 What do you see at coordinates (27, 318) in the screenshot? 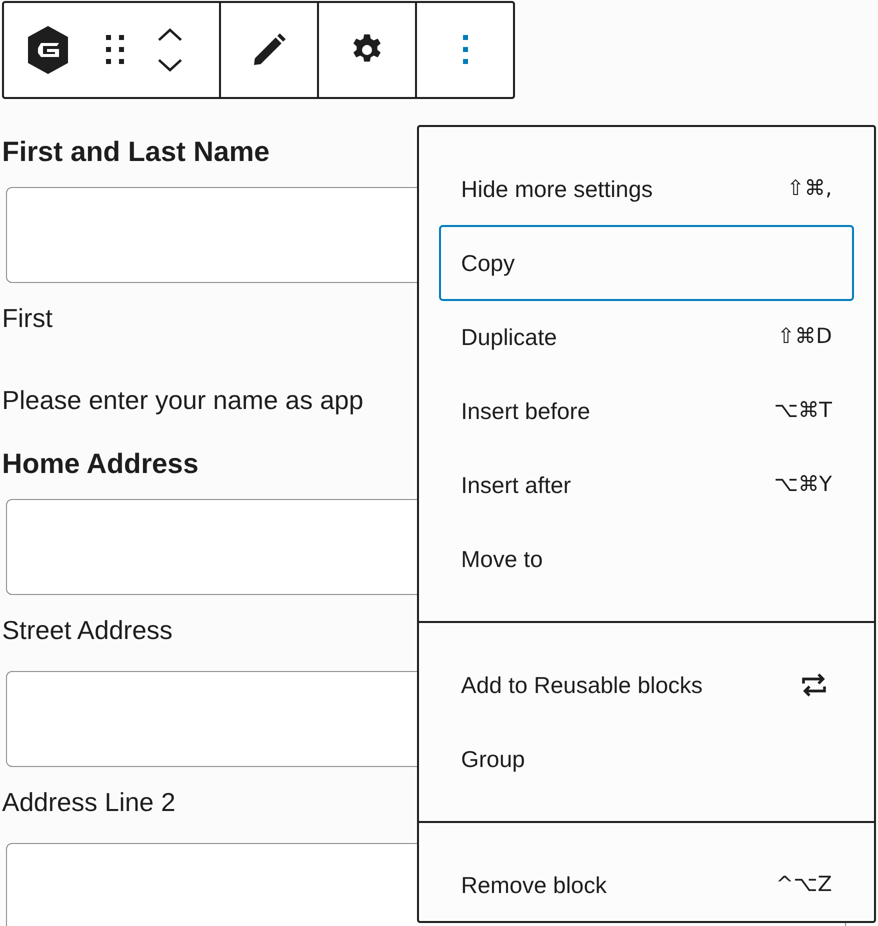
I see `sub-label: First` at bounding box center [27, 318].